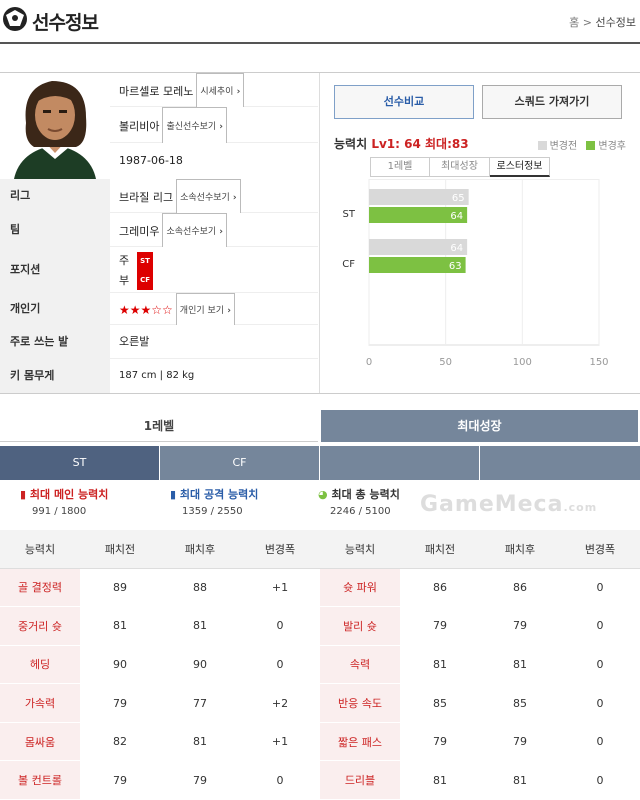 The width and height of the screenshot is (640, 800). I want to click on tab-max-growth: 최대성장, so click(479, 426).